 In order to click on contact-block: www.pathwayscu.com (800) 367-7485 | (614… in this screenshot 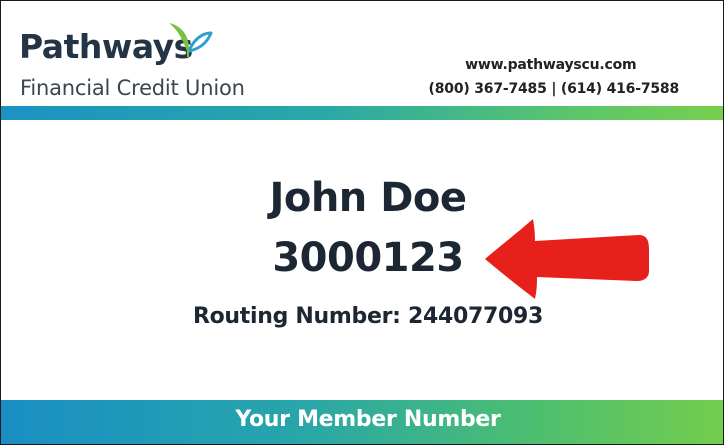, I will do `click(554, 77)`.